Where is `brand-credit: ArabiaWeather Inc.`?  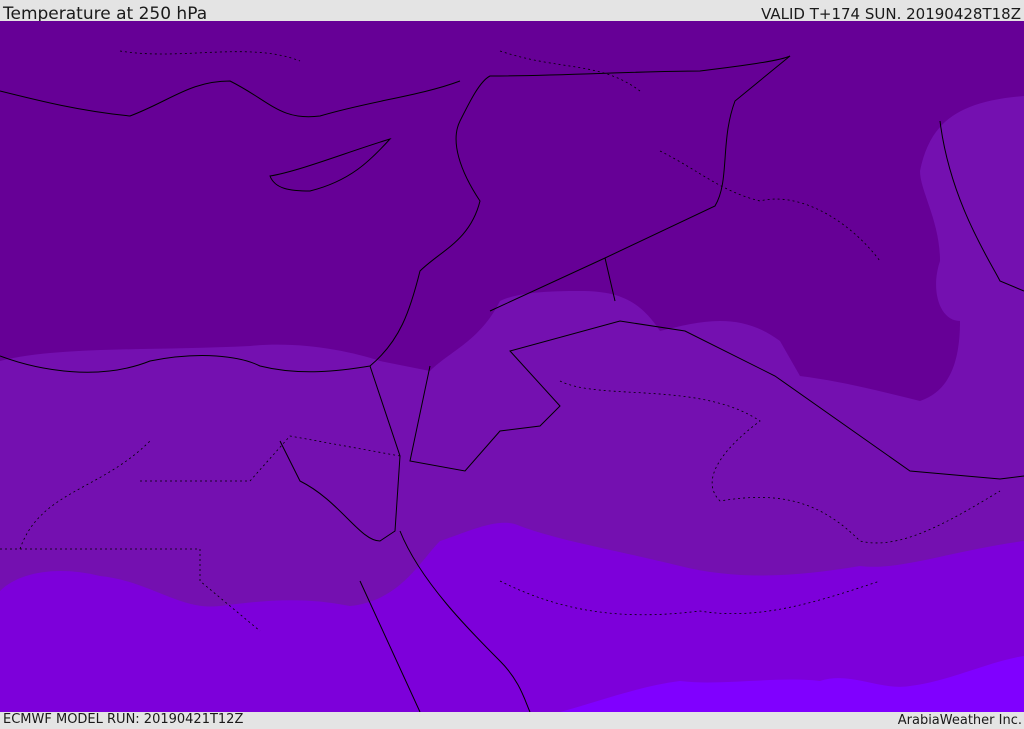 brand-credit: ArabiaWeather Inc. is located at coordinates (959, 720).